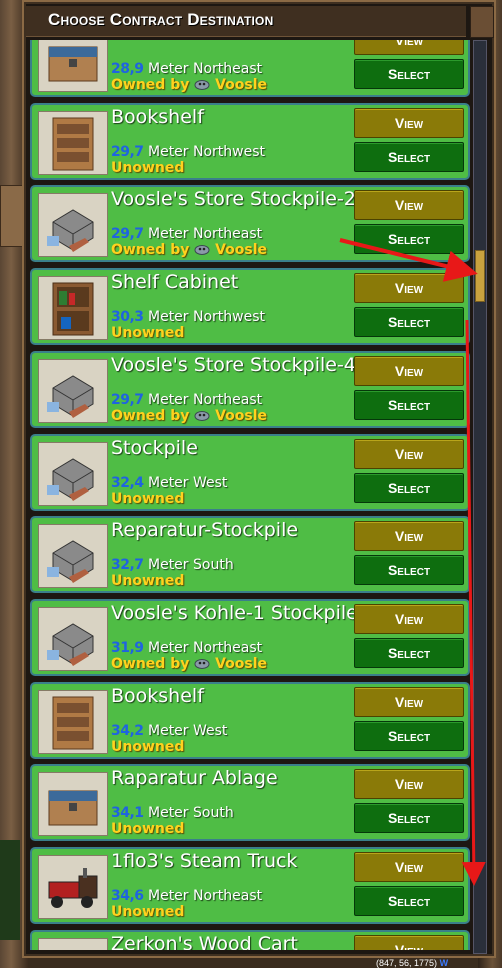  What do you see at coordinates (480, 497) in the screenshot?
I see `scrollbar-track` at bounding box center [480, 497].